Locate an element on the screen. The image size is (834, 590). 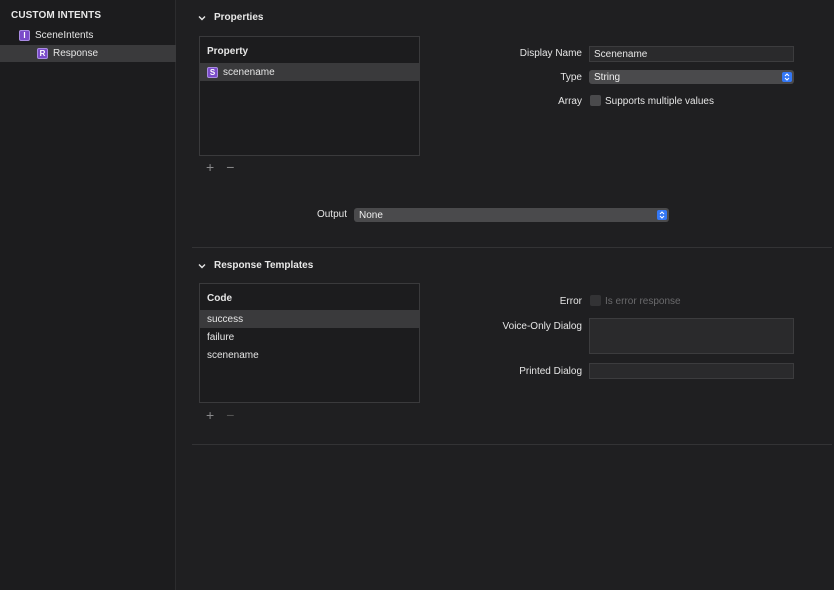
response-icon: R is located at coordinates (42, 53).